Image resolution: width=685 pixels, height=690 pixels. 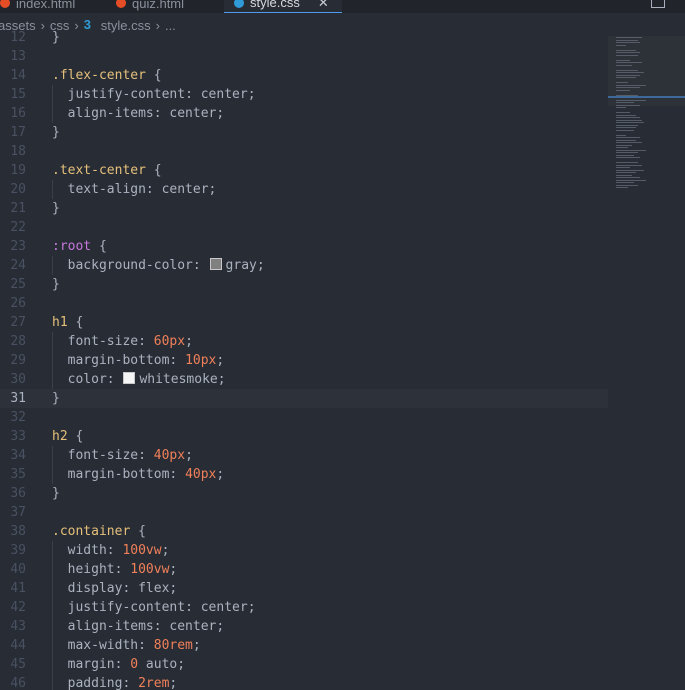 I want to click on line-number: 20, so click(x=18, y=189).